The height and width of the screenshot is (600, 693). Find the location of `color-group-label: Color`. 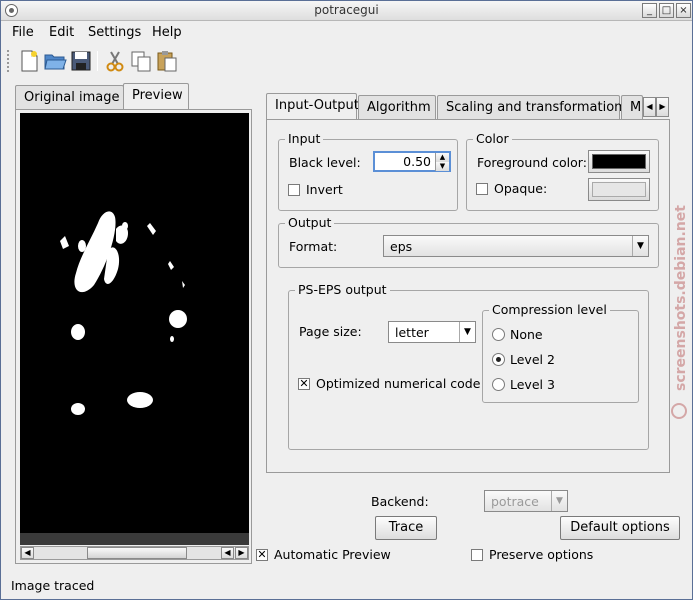

color-group-label: Color is located at coordinates (492, 138).